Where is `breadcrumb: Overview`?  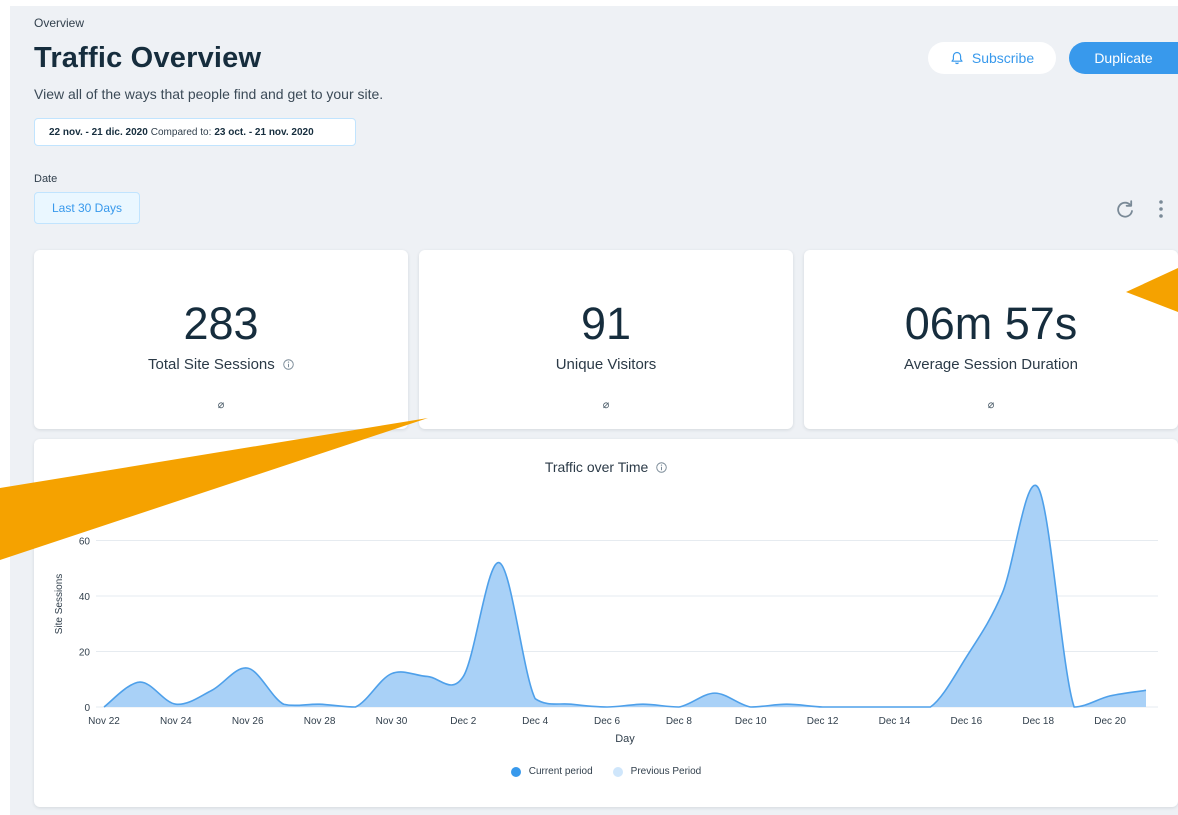
breadcrumb: Overview is located at coordinates (59, 23).